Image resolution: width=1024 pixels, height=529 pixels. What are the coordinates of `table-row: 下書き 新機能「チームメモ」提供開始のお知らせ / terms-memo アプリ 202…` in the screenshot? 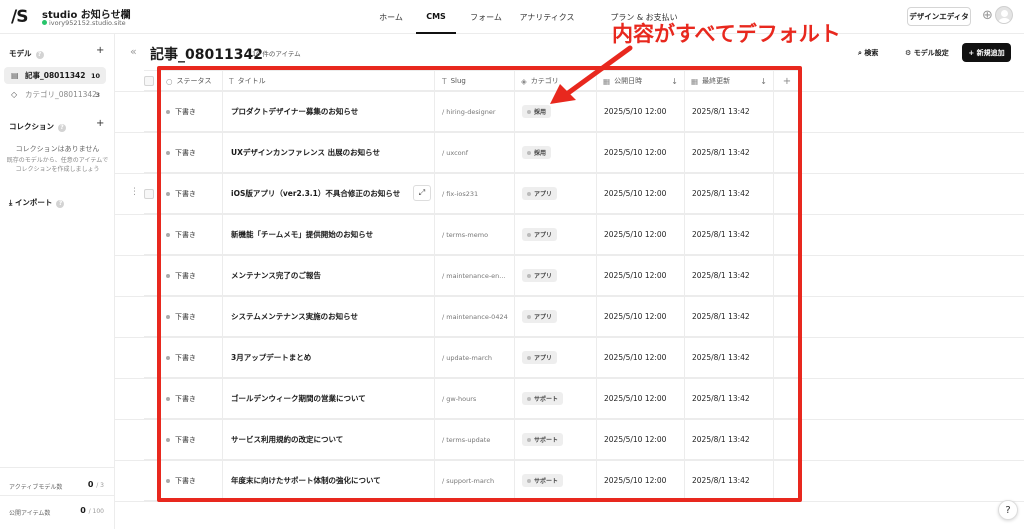 It's located at (472, 234).